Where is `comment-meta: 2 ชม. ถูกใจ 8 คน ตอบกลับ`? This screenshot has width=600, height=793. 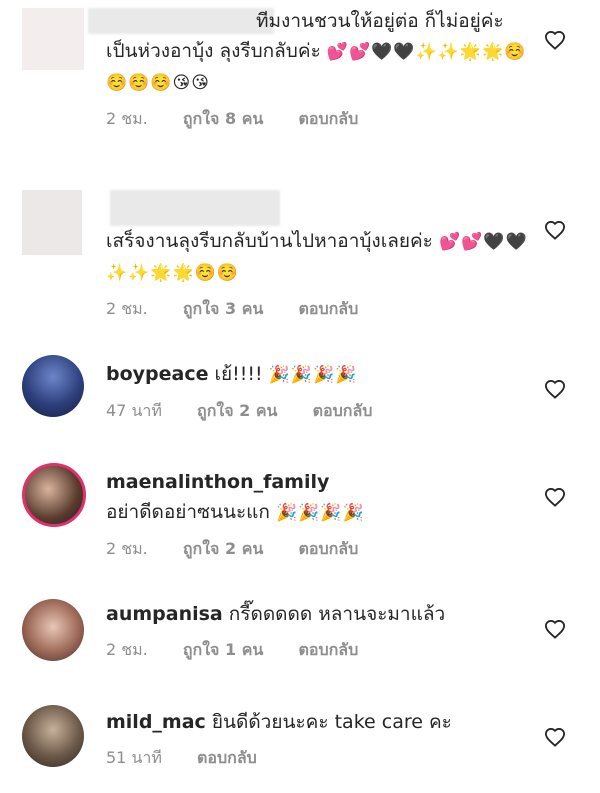
comment-meta: 2 ชม. ถูกใจ 8 คน ตอบกลับ is located at coordinates (321, 119).